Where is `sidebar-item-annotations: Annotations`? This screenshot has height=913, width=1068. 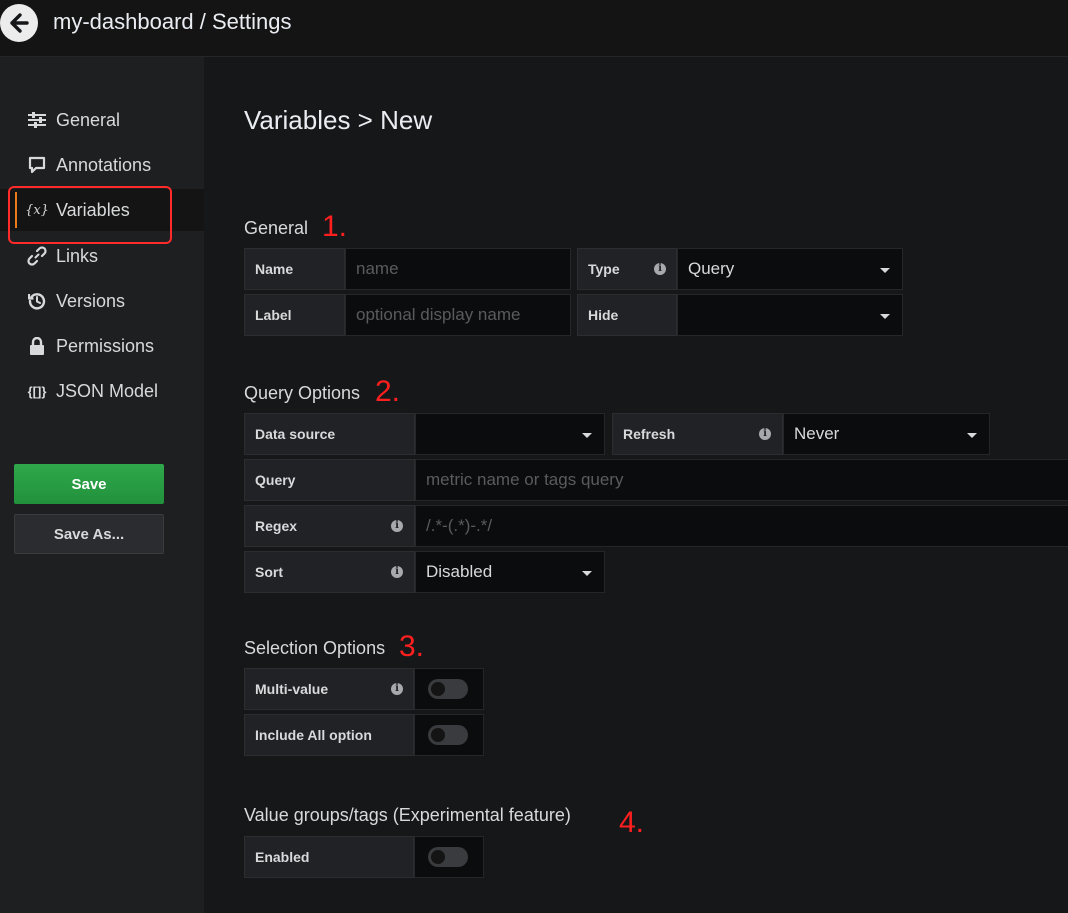 sidebar-item-annotations: Annotations is located at coordinates (102, 165).